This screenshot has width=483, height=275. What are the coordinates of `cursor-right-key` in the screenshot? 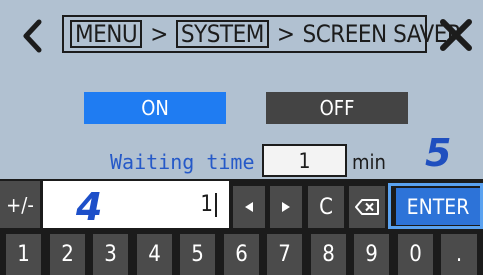 It's located at (286, 207).